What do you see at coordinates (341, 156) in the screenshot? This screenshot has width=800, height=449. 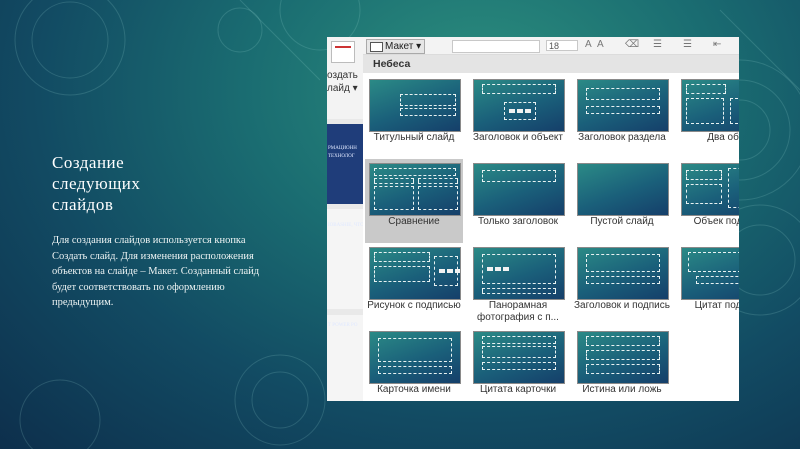 I see `thumb-text: ТЕХНОЛОГ` at bounding box center [341, 156].